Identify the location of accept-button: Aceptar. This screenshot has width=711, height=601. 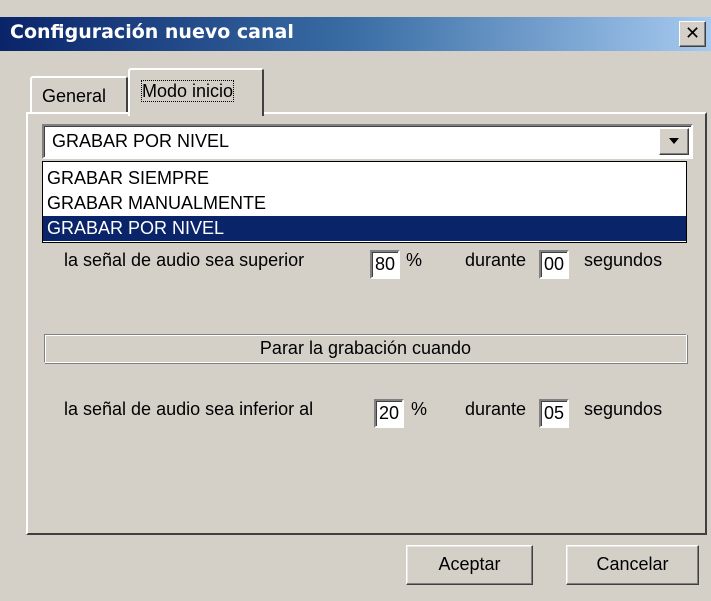
(469, 565).